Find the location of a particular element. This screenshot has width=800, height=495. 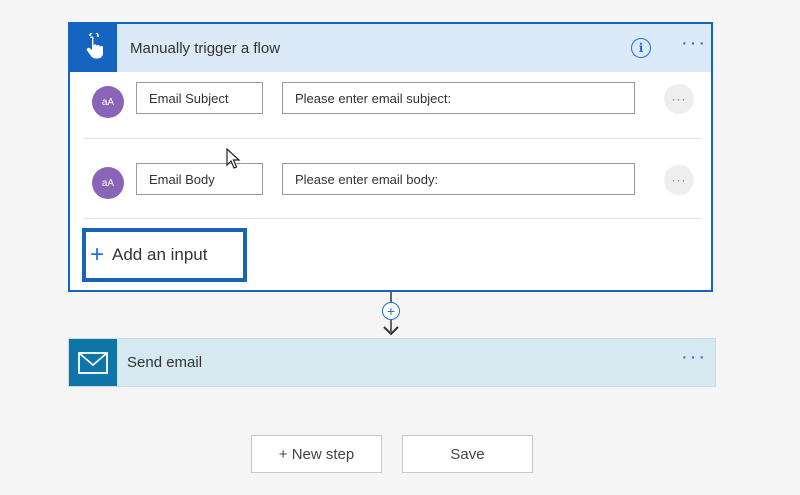

add-input-button: + Add an input is located at coordinates (148, 255).